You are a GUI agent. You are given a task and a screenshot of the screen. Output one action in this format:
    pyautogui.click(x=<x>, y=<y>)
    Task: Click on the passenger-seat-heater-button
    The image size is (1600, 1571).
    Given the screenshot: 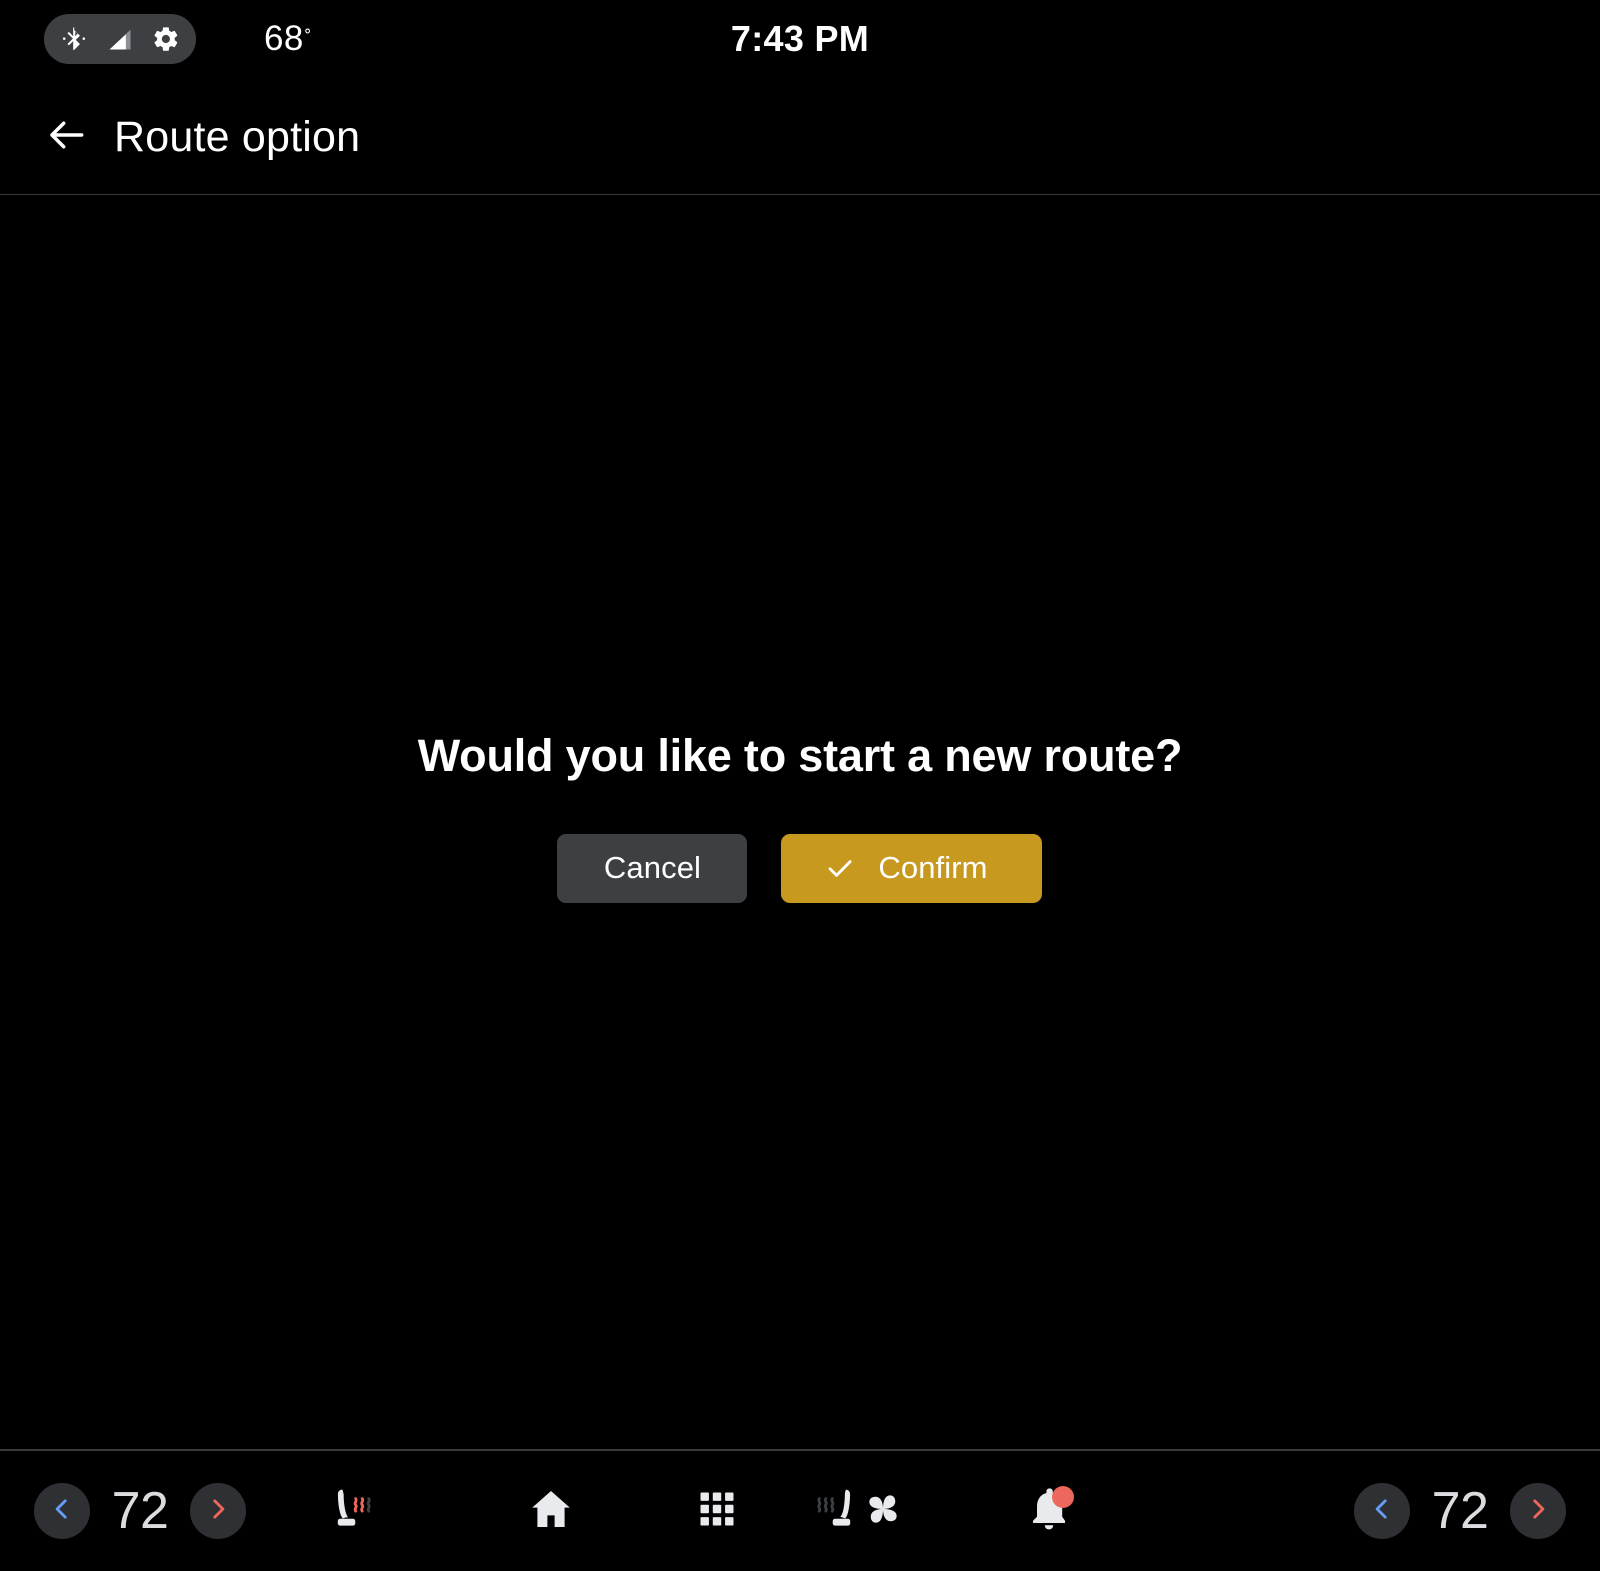 What is the action you would take?
    pyautogui.click(x=837, y=1511)
    